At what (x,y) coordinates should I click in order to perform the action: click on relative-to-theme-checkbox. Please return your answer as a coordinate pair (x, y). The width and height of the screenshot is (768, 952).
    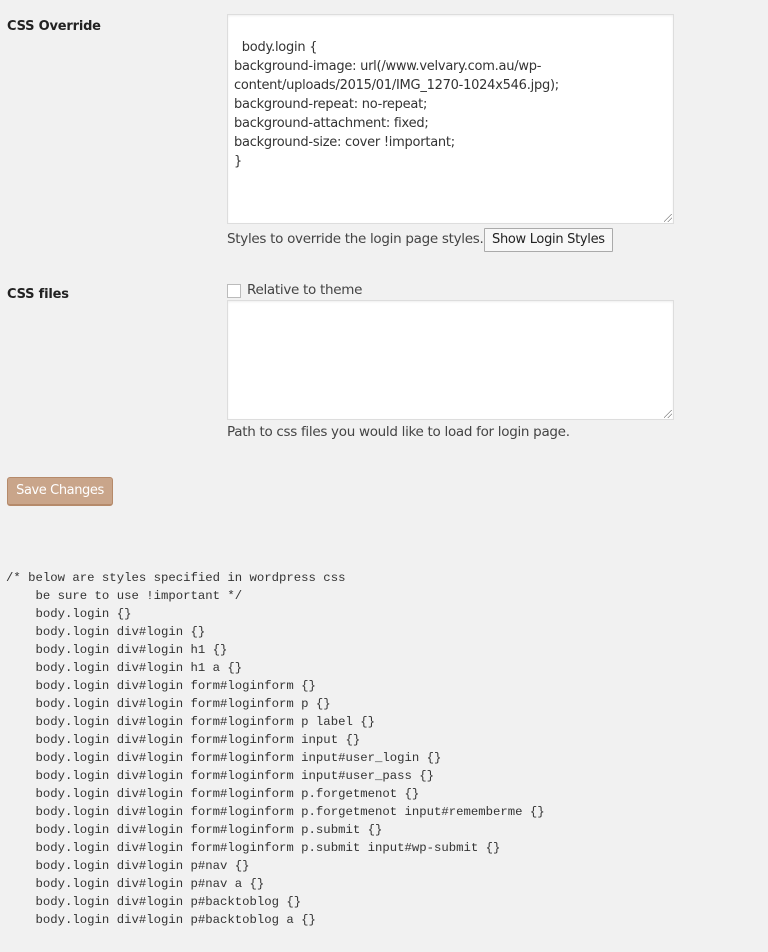
    Looking at the image, I should click on (234, 291).